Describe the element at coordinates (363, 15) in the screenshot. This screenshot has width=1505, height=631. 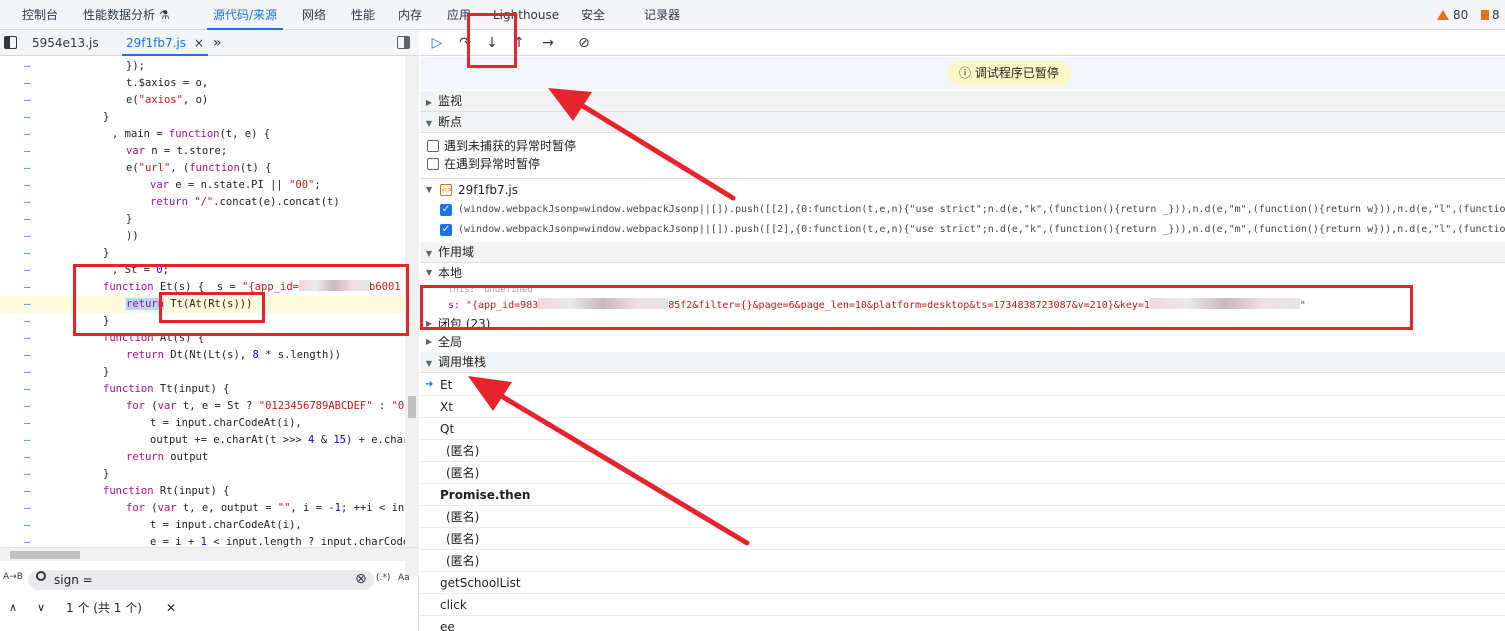
I see `tab-performance: 性能` at that location.